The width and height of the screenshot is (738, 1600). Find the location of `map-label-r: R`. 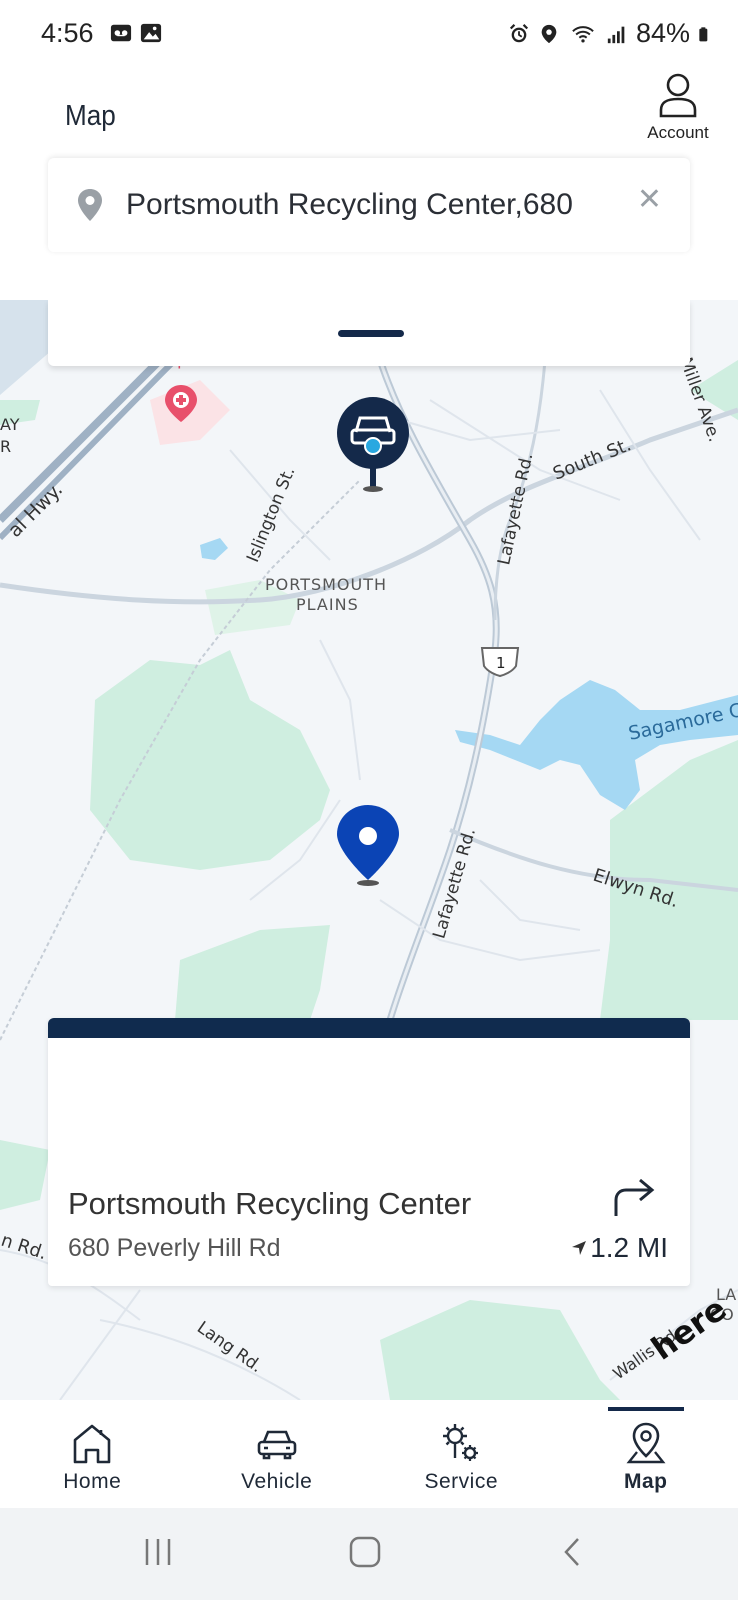

map-label-r: R is located at coordinates (5, 446).